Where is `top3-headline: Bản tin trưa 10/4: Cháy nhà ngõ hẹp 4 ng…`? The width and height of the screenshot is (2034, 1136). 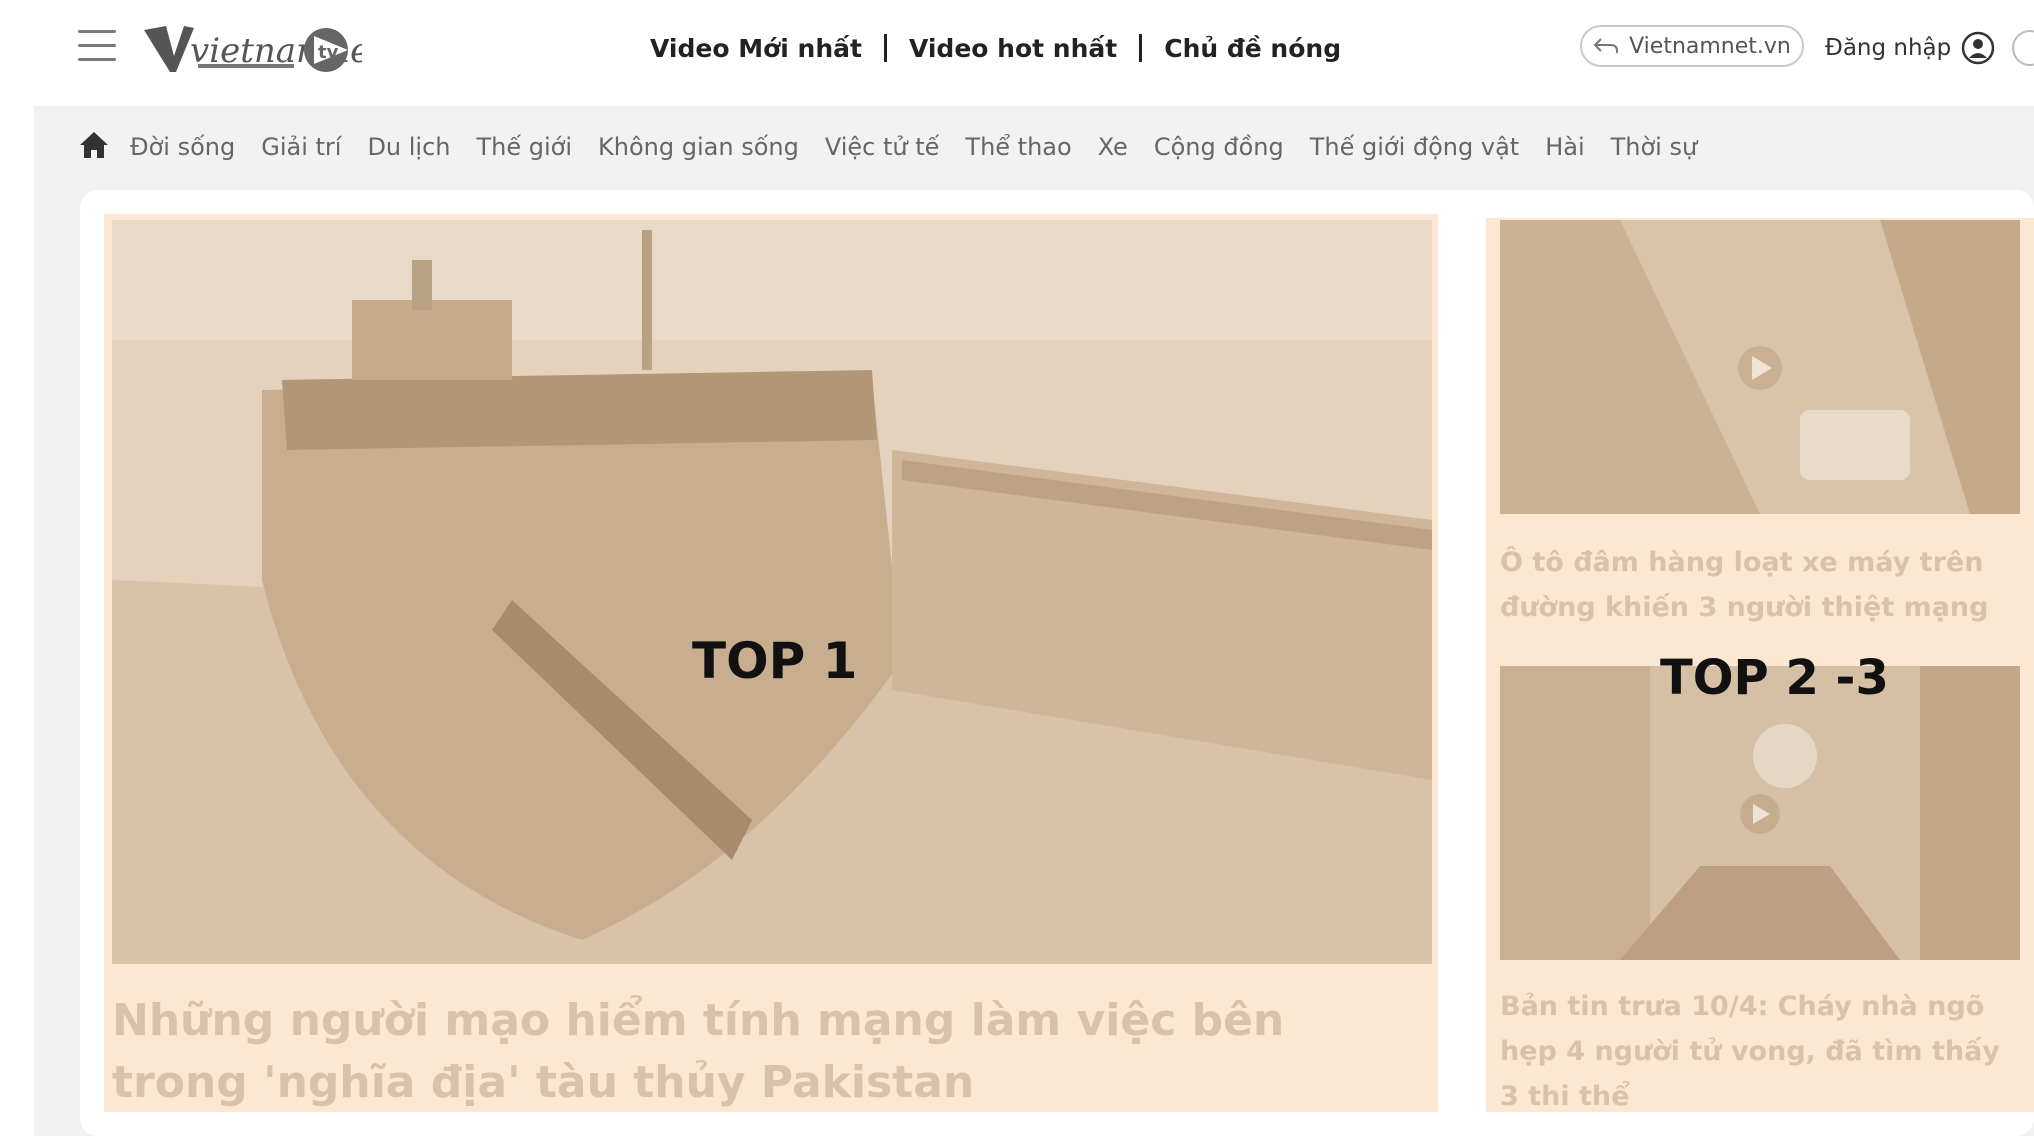
top3-headline: Bản tin trưa 10/4: Cháy nhà ngõ hẹp 4 ng… is located at coordinates (1760, 1051).